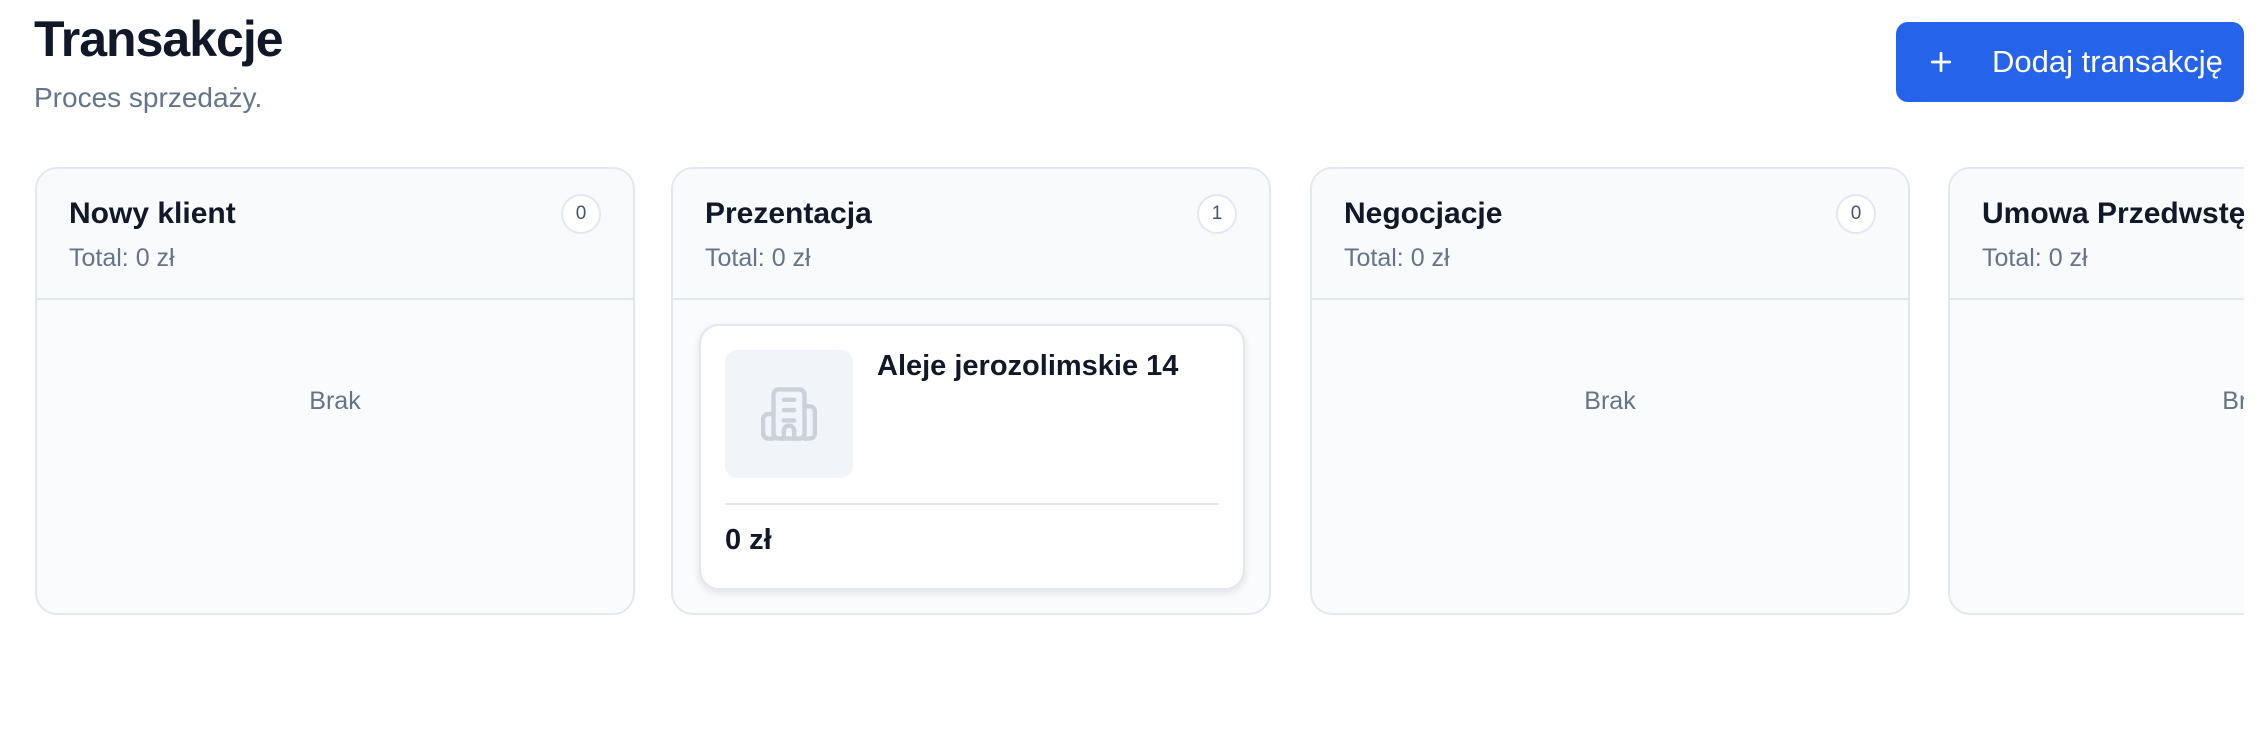 The width and height of the screenshot is (2268, 730). I want to click on column-title: Prezentacja, so click(788, 213).